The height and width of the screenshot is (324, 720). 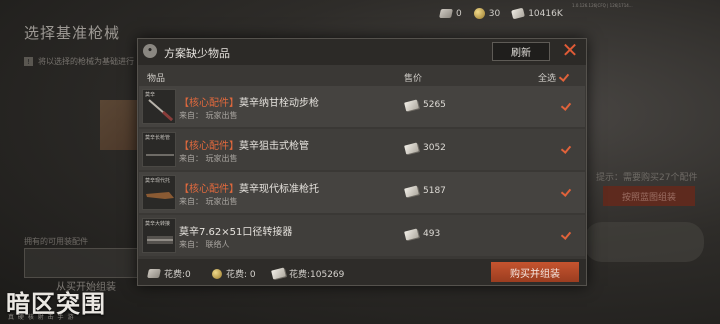 What do you see at coordinates (156, 79) in the screenshot?
I see `column-item: 物品` at bounding box center [156, 79].